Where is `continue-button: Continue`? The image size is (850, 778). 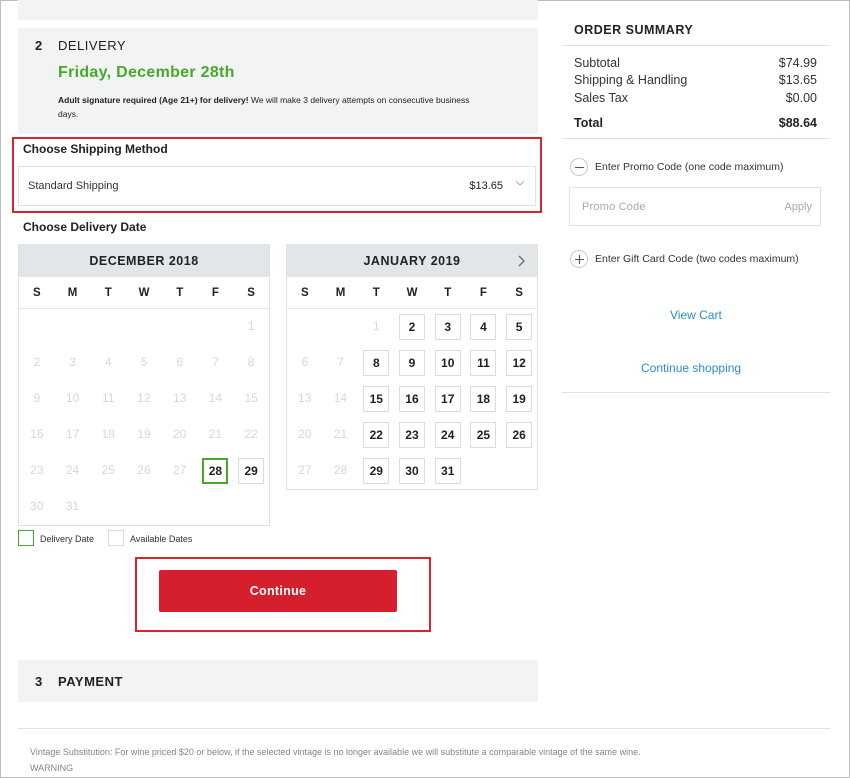 continue-button: Continue is located at coordinates (278, 591).